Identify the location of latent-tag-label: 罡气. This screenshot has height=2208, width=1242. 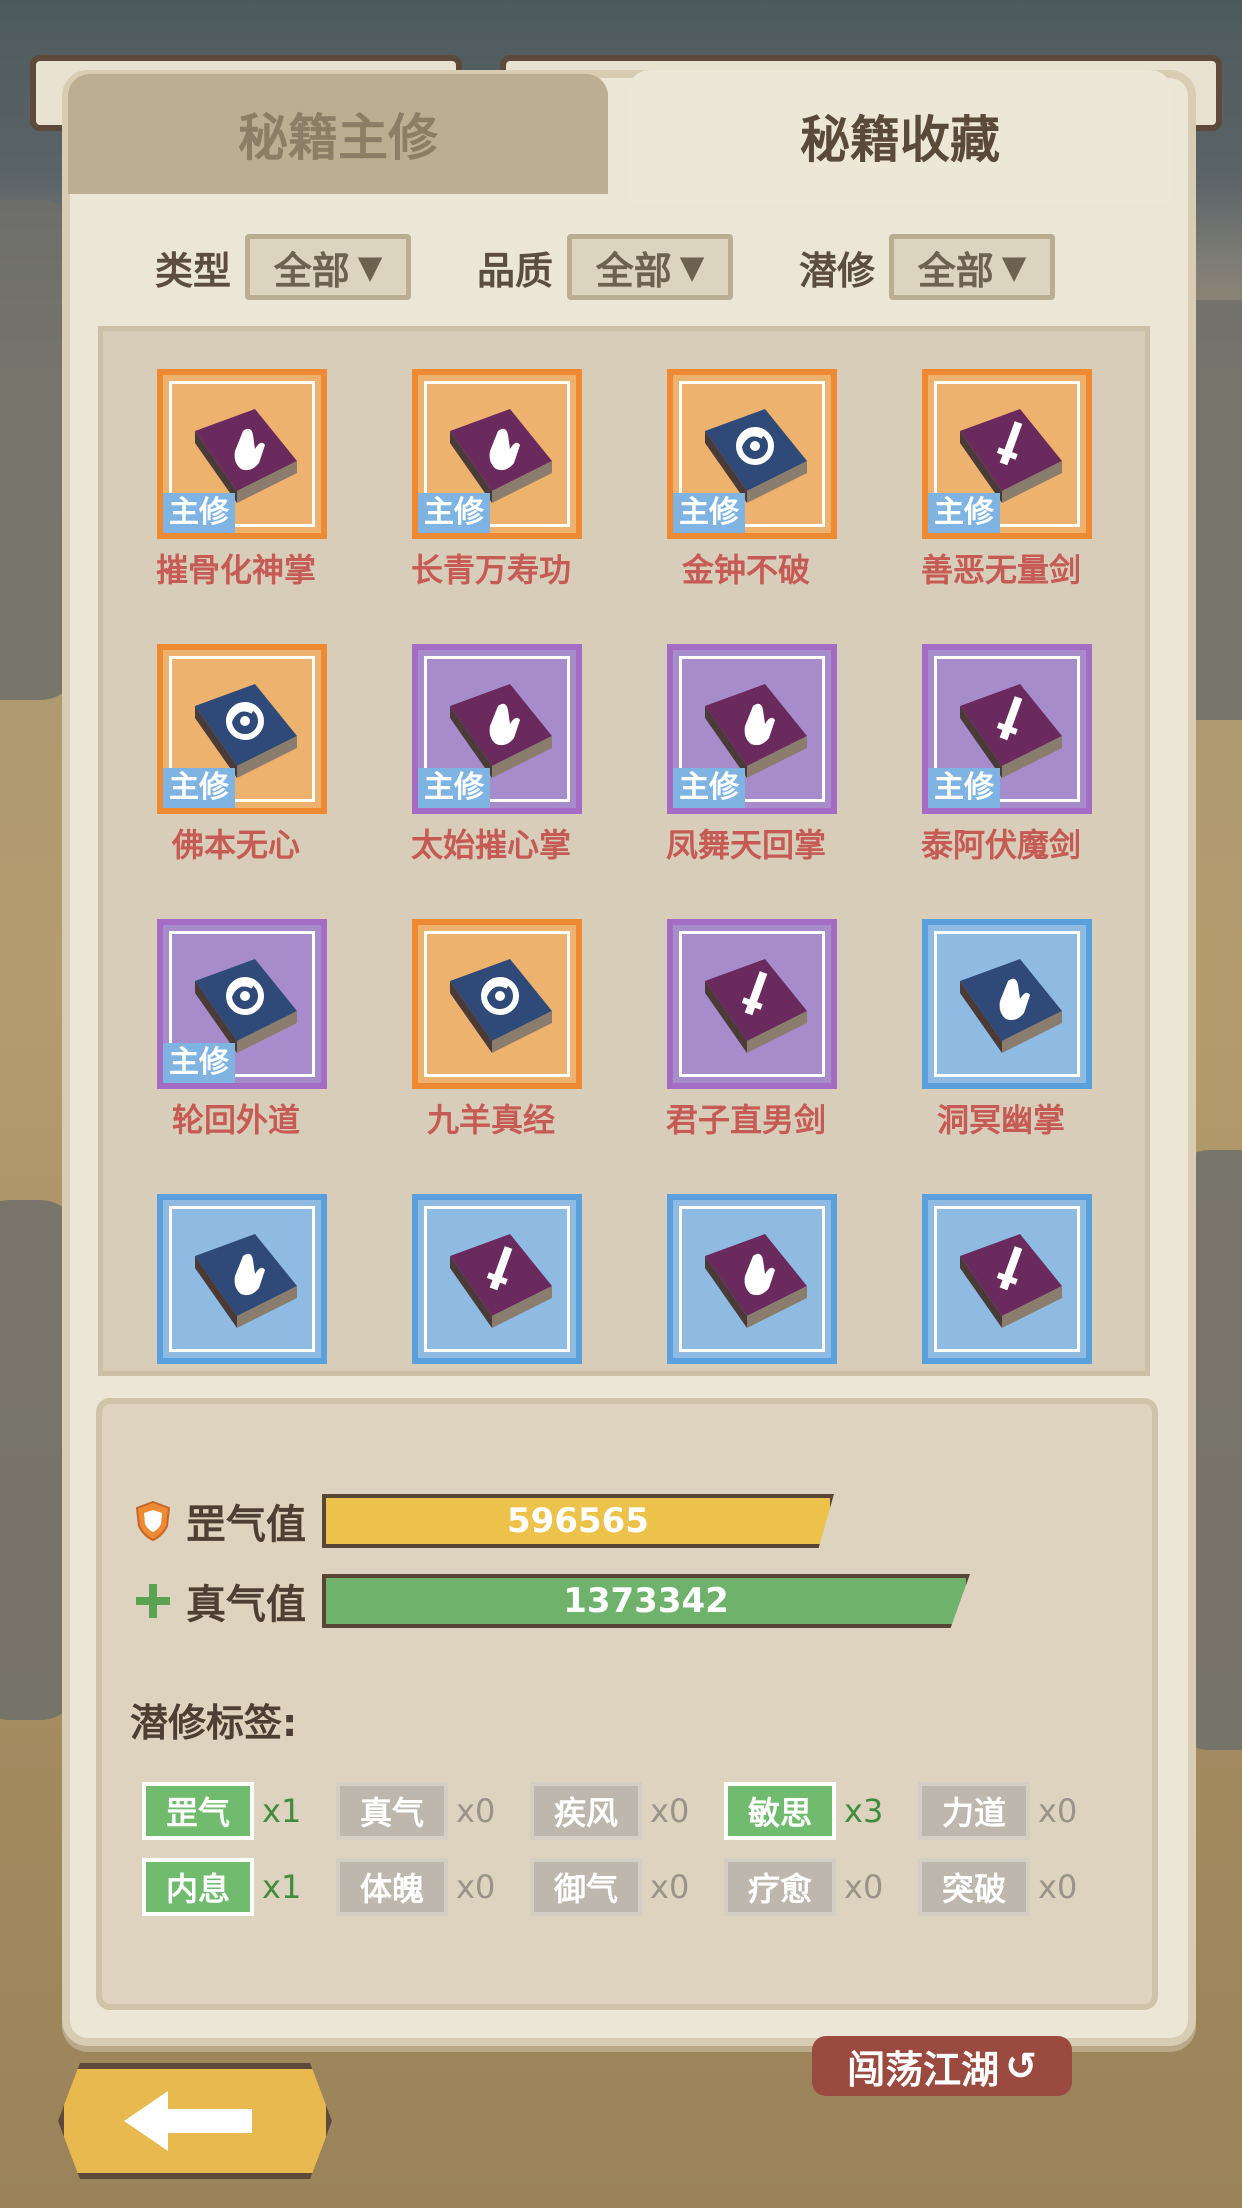
(198, 1811).